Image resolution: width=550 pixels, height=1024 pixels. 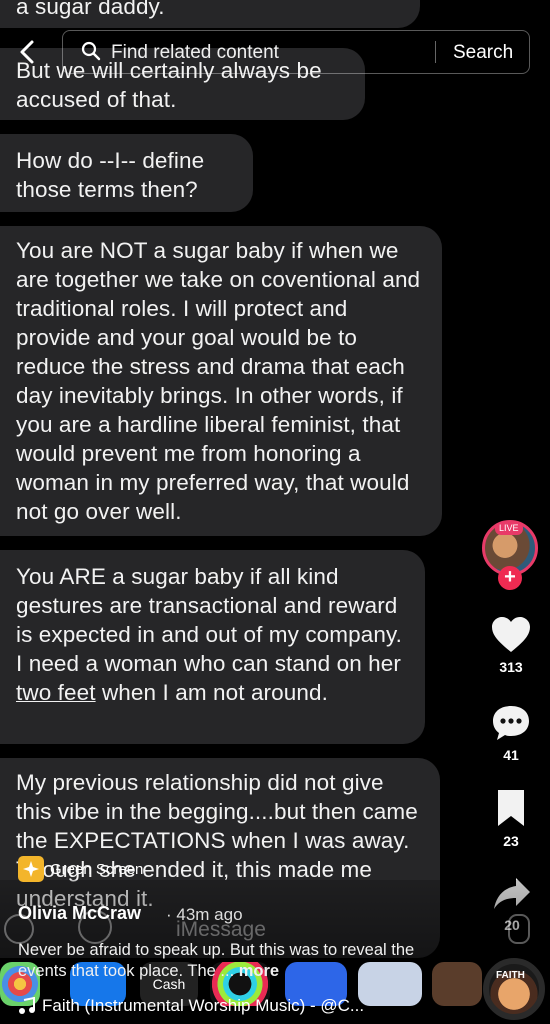 I want to click on divider, so click(x=435, y=52).